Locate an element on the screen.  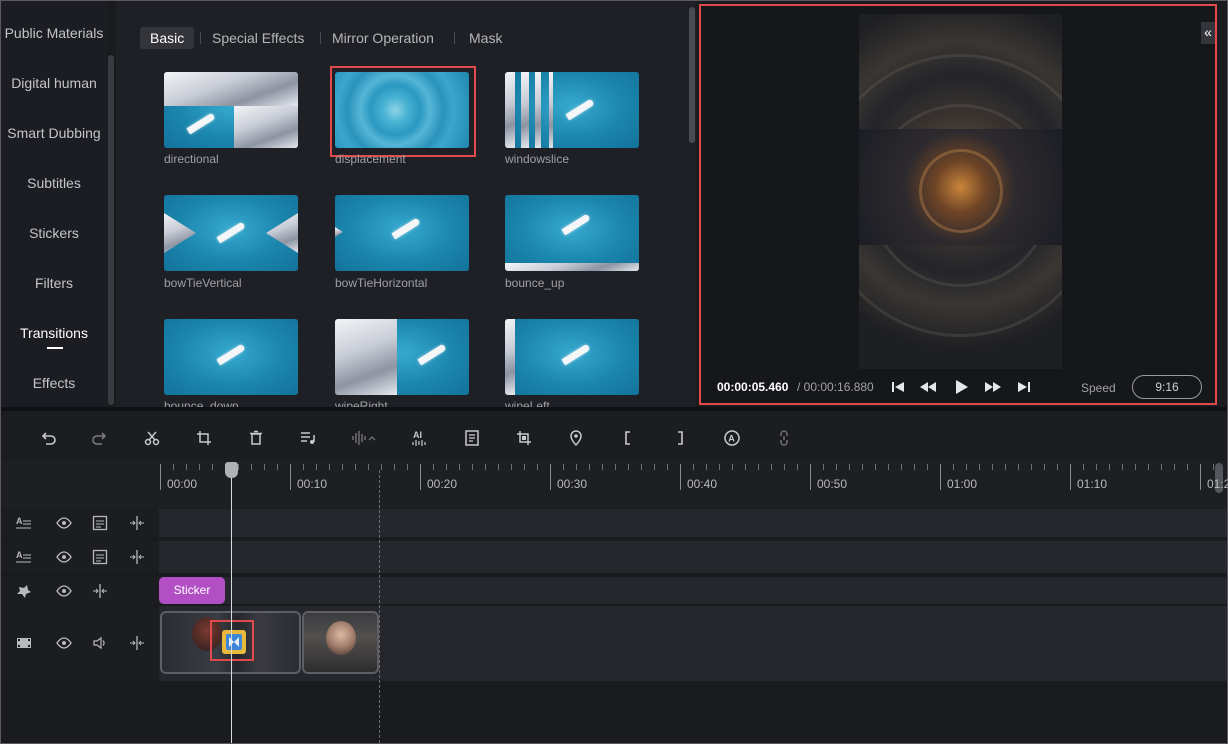
ripple-ring is located at coordinates (961, 191).